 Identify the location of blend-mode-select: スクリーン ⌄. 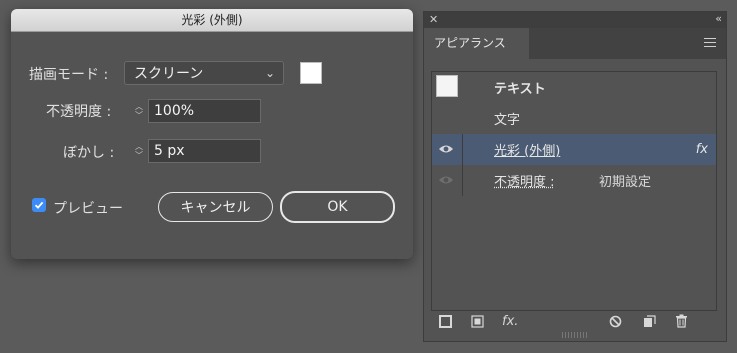
(204, 73).